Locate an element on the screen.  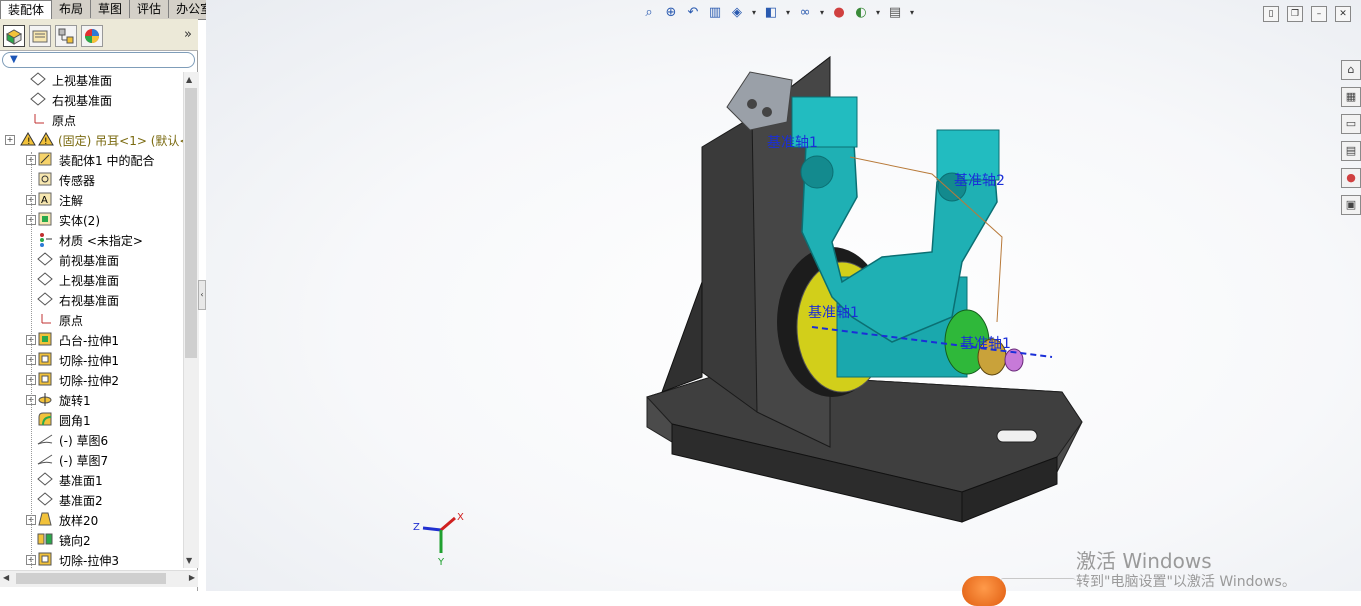
tree-item: 基准面2 is located at coordinates (91, 499).